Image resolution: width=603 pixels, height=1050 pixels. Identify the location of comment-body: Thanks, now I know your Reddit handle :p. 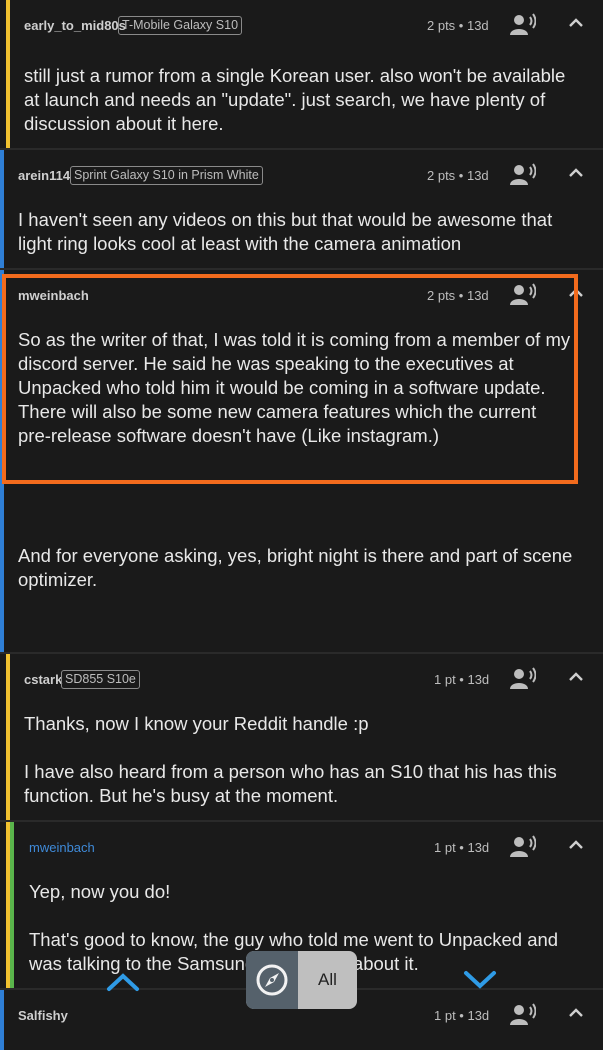
(304, 724).